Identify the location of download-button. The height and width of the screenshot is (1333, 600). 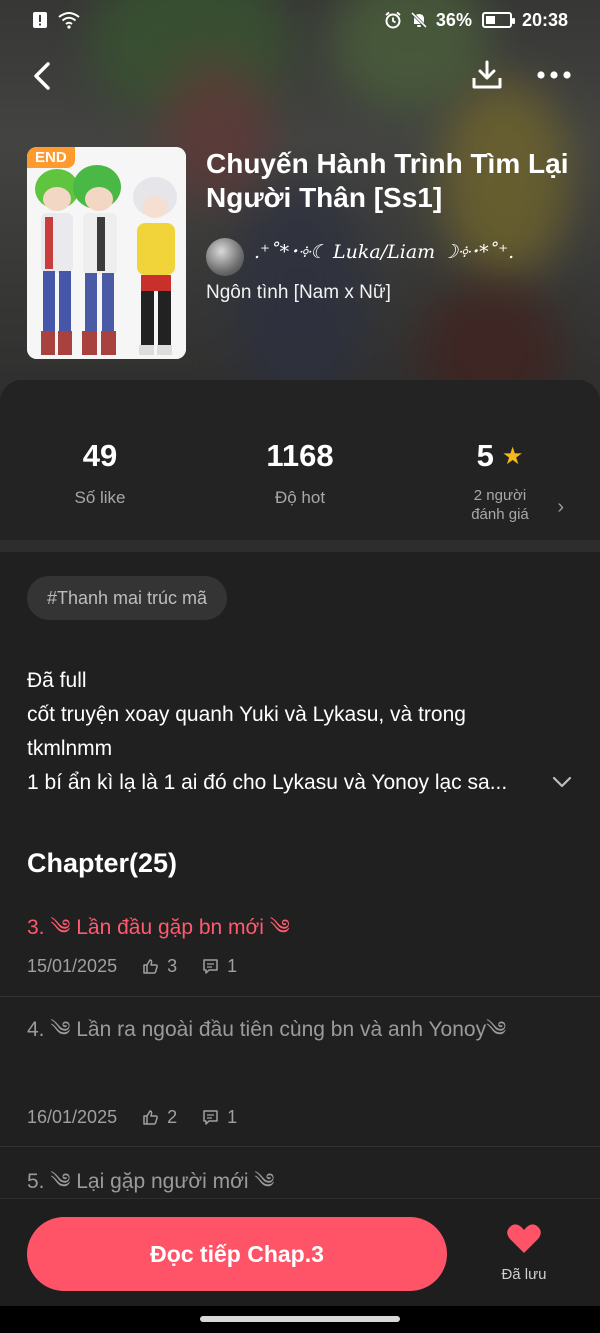
(487, 75).